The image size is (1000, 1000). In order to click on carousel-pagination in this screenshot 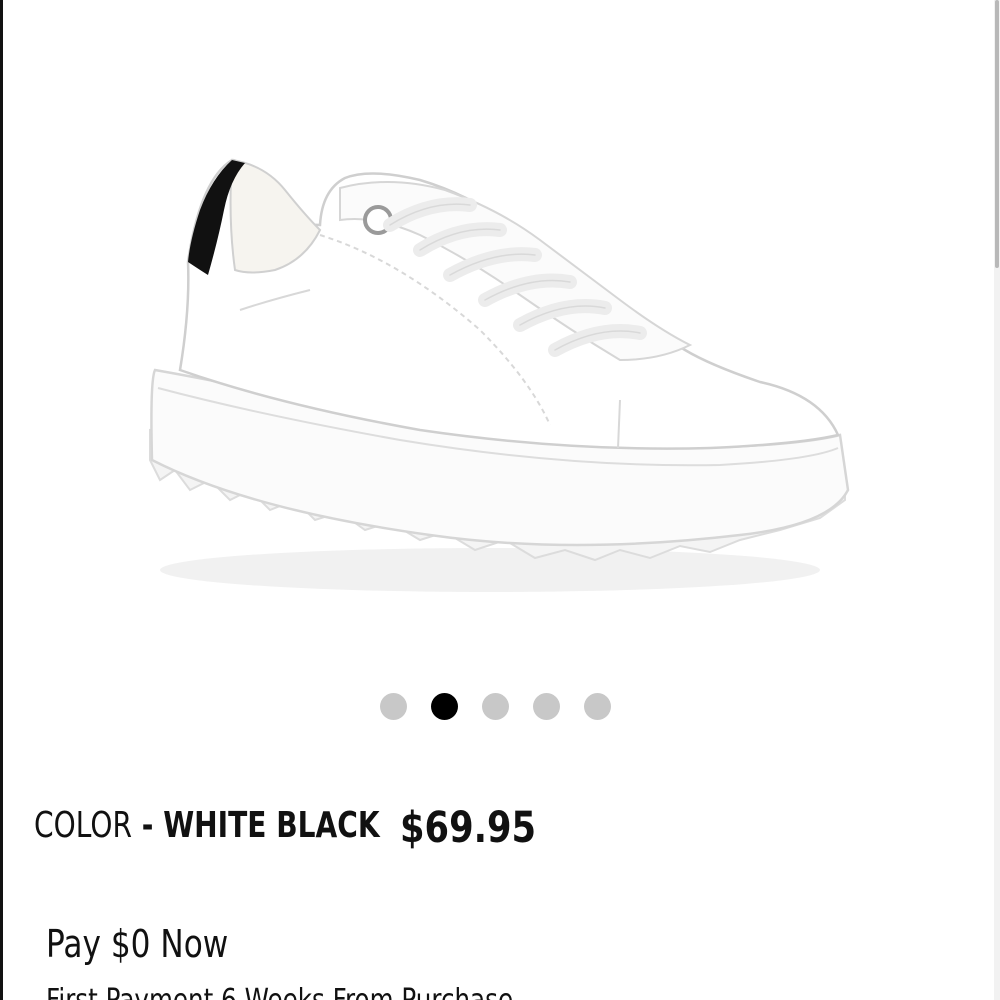, I will do `click(500, 706)`.